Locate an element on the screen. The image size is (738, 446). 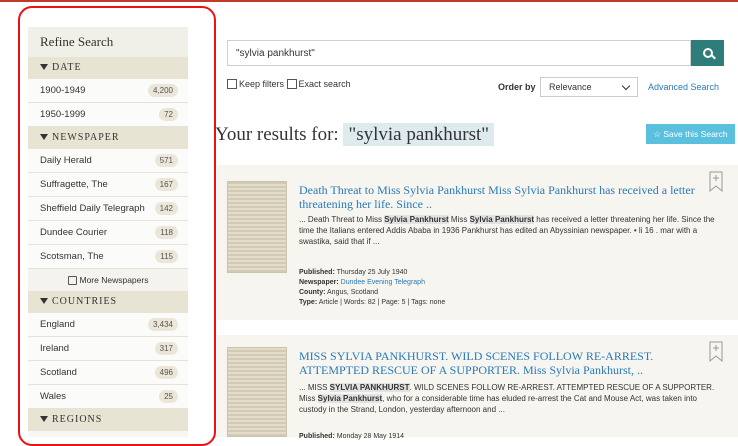
facet-heading-countries: COUNTRIES is located at coordinates (108, 302).